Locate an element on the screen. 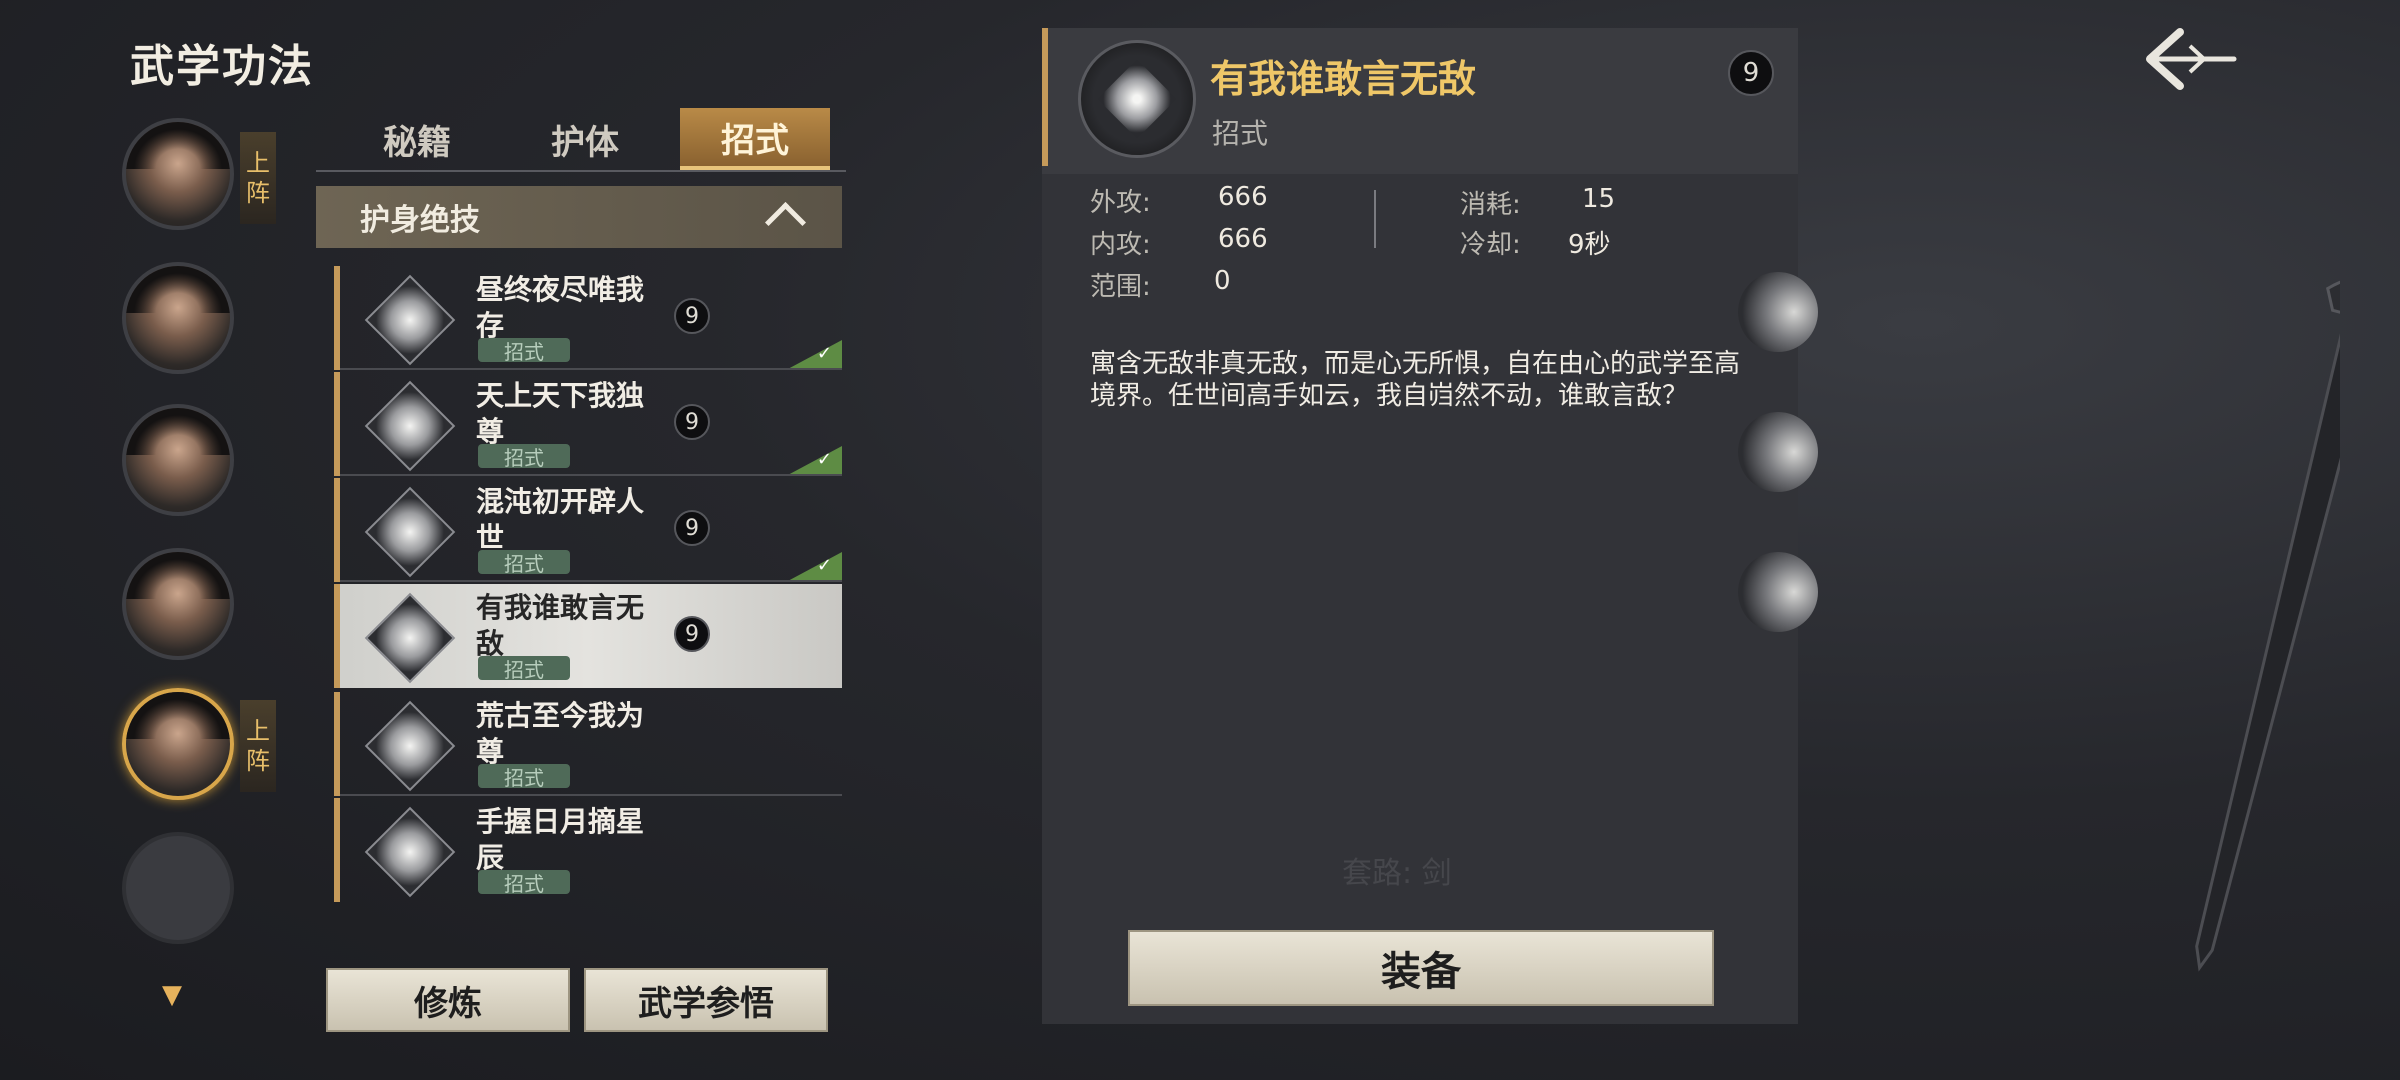  page-title: 武学功法 is located at coordinates (222, 66).